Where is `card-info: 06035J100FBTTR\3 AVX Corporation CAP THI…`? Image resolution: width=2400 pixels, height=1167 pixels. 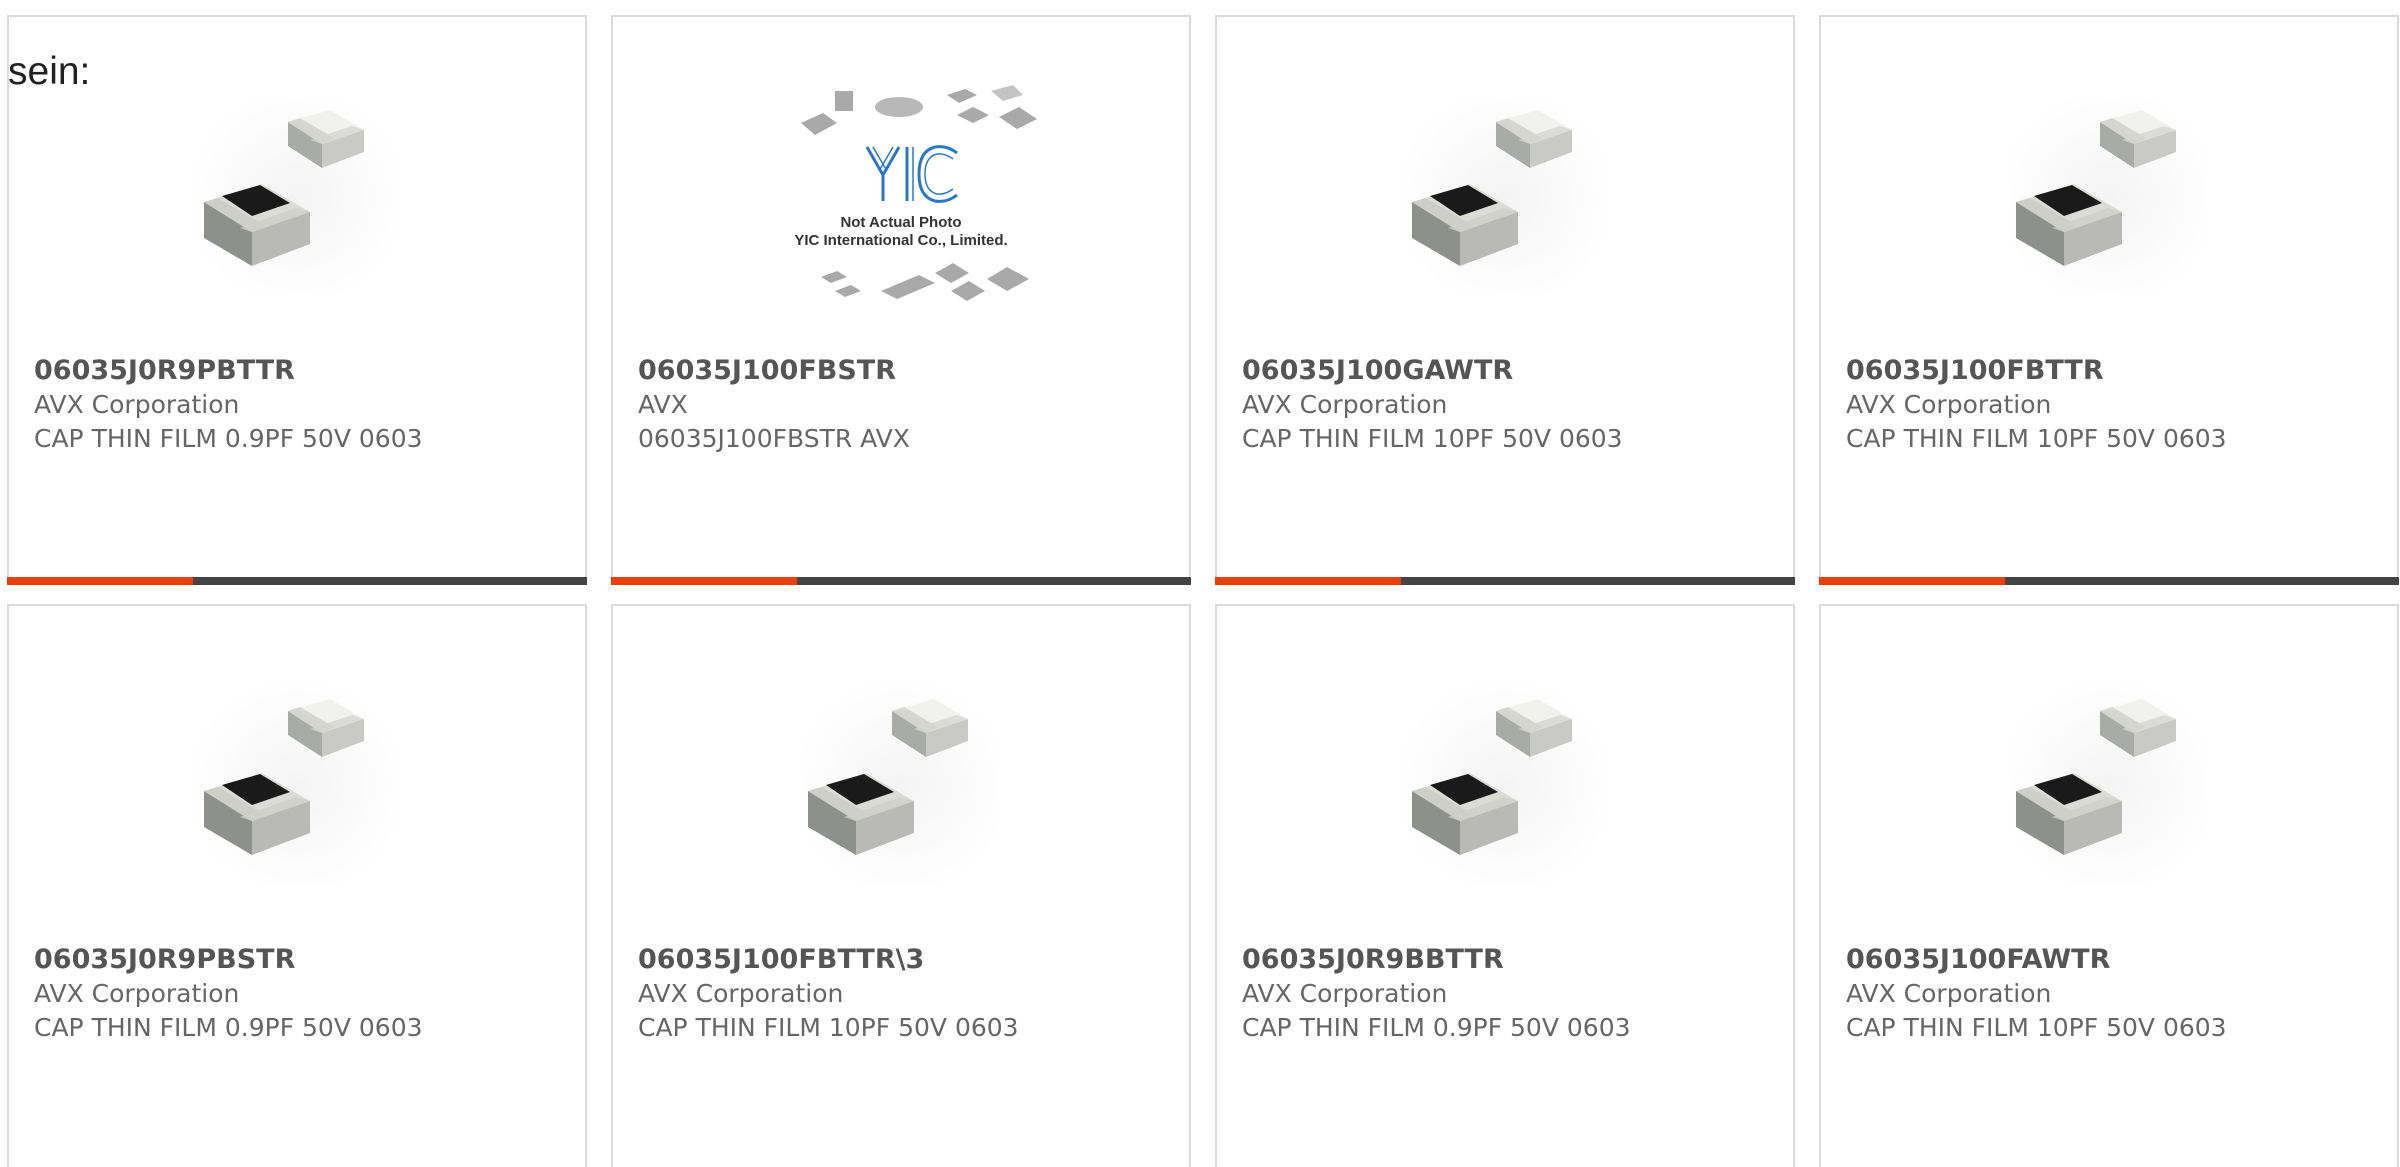 card-info: 06035J100FBTTR\3 AVX Corporation CAP THI… is located at coordinates (903, 994).